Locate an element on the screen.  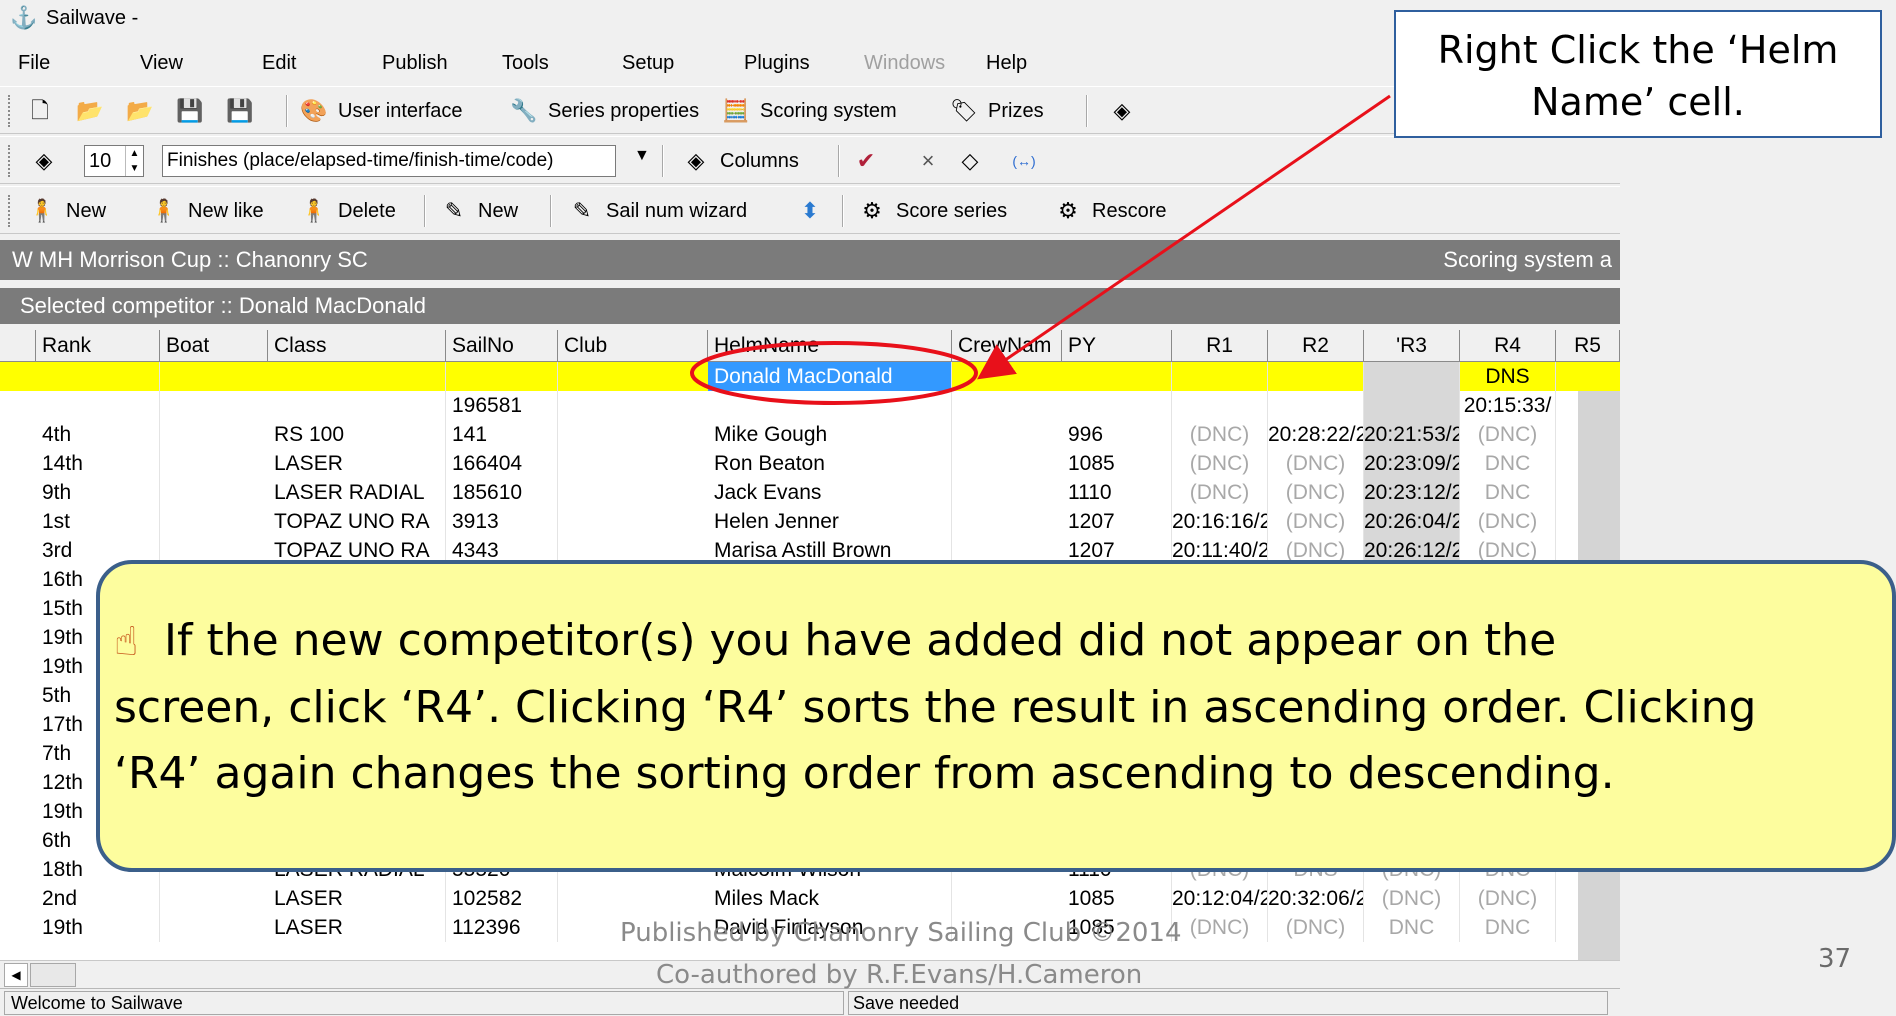
table-row: 196581 20:15:33/ is located at coordinates (810, 405).